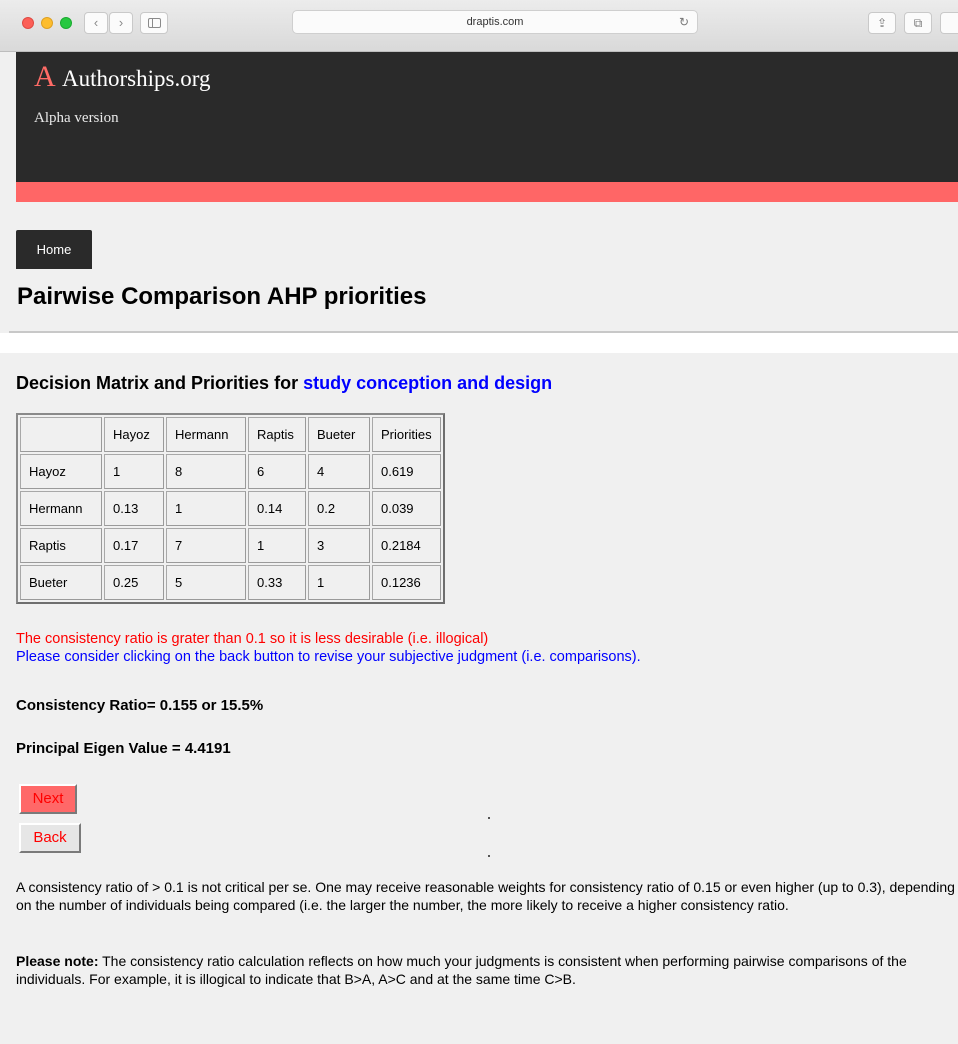  I want to click on url-text: draptis.com, so click(495, 22).